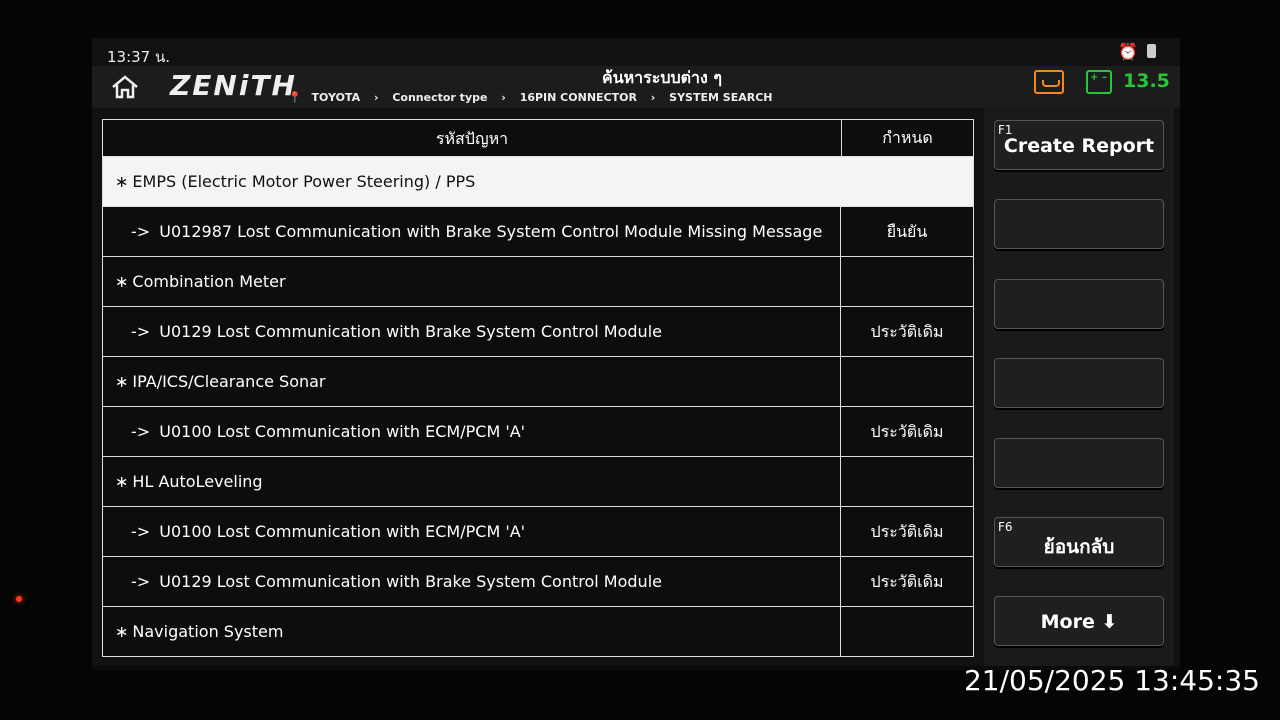 Image resolution: width=1280 pixels, height=720 pixels. Describe the element at coordinates (336, 97) in the screenshot. I see `breadcrumb-item: TOYOTA` at that location.